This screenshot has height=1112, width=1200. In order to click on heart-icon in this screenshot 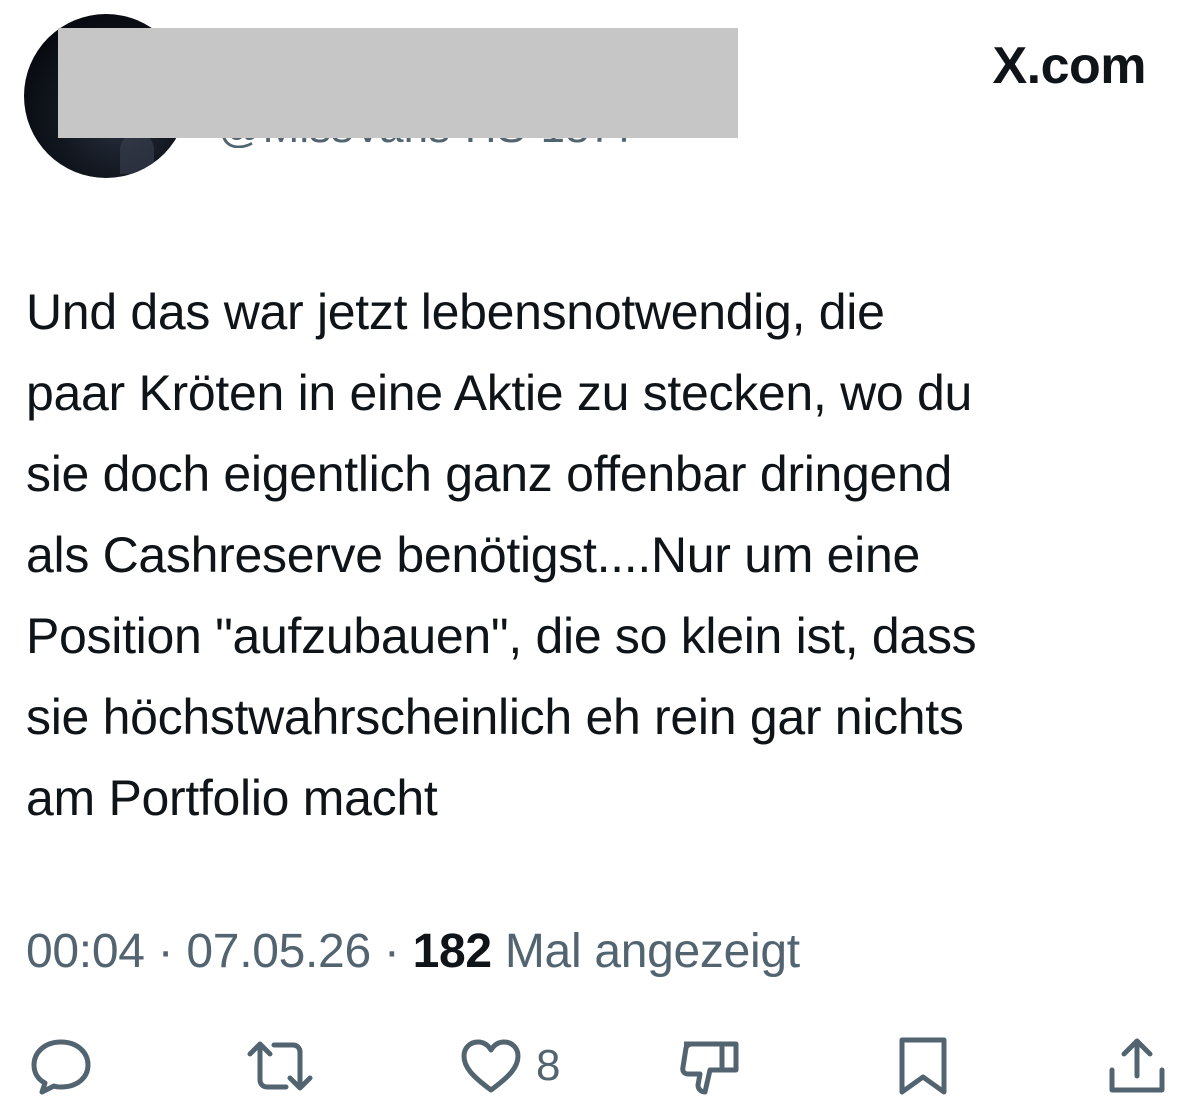, I will do `click(491, 1066)`.